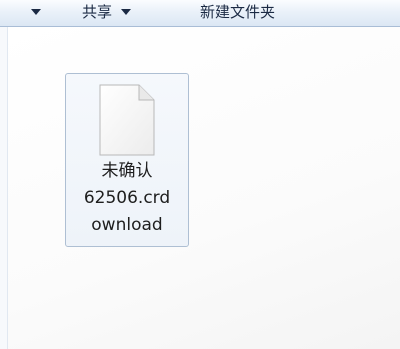 The image size is (400, 349). Describe the element at coordinates (21, 13) in the screenshot. I see `open-menu-button: 打开` at that location.